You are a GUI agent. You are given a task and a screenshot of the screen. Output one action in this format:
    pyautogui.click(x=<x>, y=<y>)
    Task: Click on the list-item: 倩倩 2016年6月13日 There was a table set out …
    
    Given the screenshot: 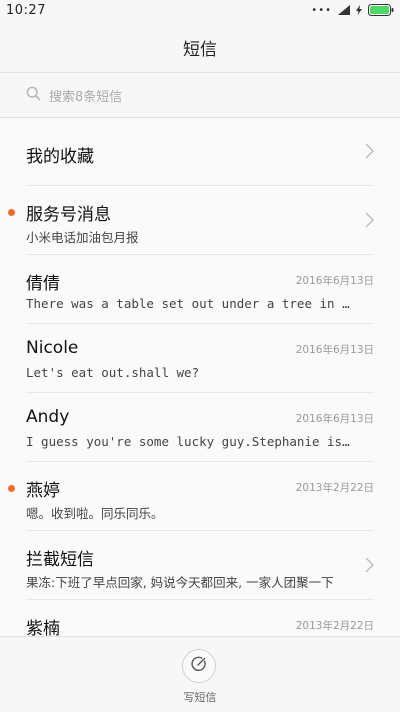 What is the action you would take?
    pyautogui.click(x=200, y=289)
    